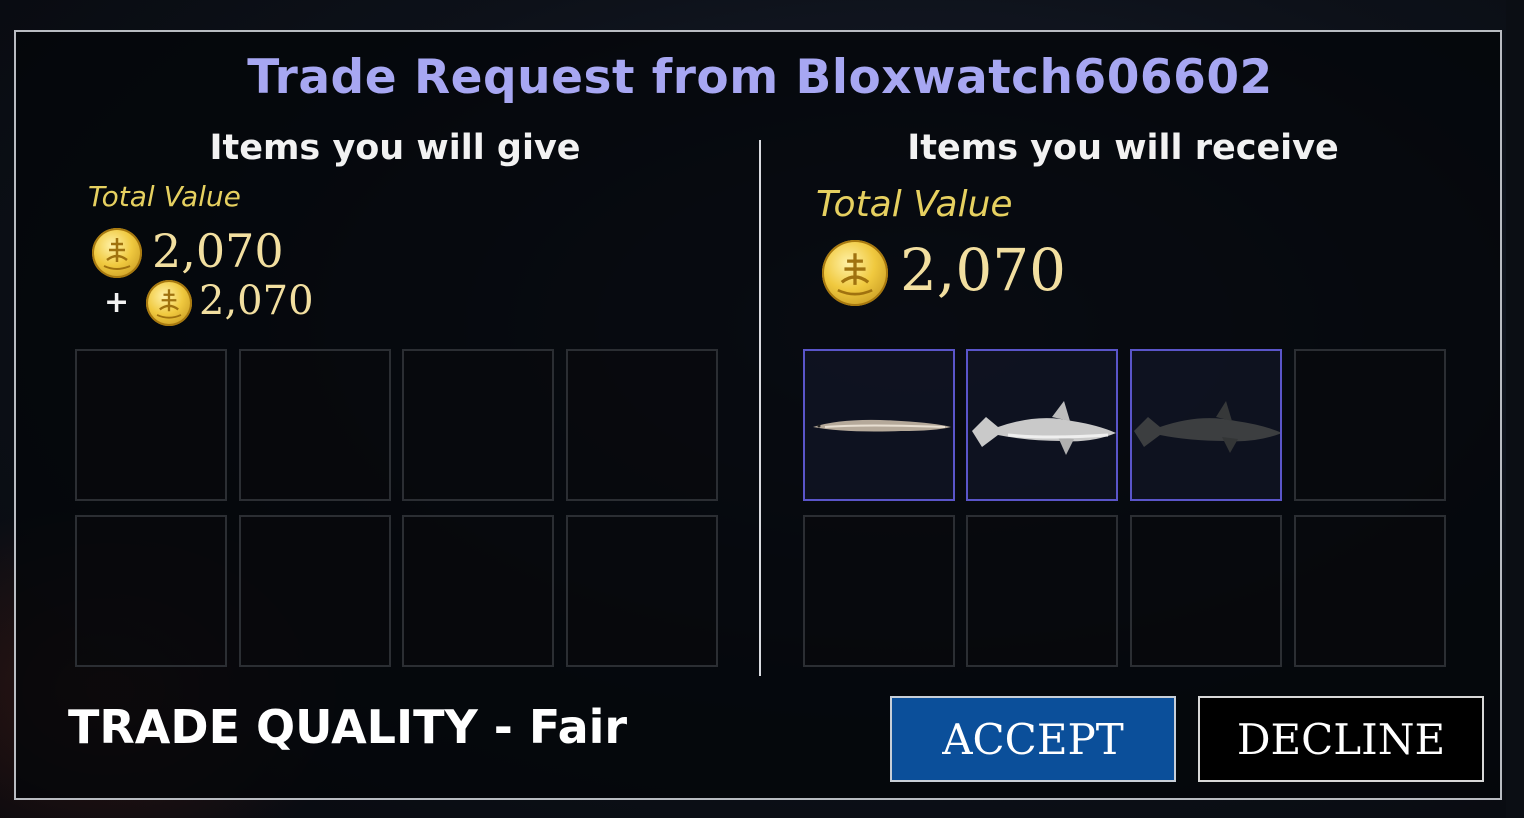  I want to click on trade-quality: TRADE QUALITY - Fair, so click(348, 727).